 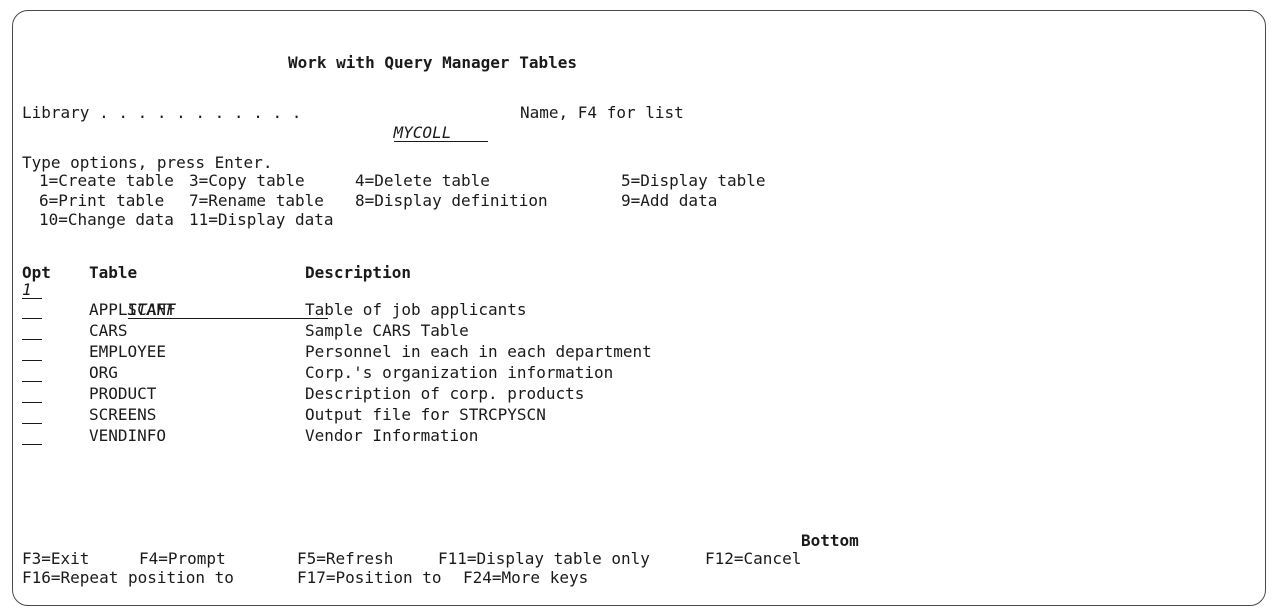 I want to click on fkey-exit: F3=Exit, so click(x=55, y=559).